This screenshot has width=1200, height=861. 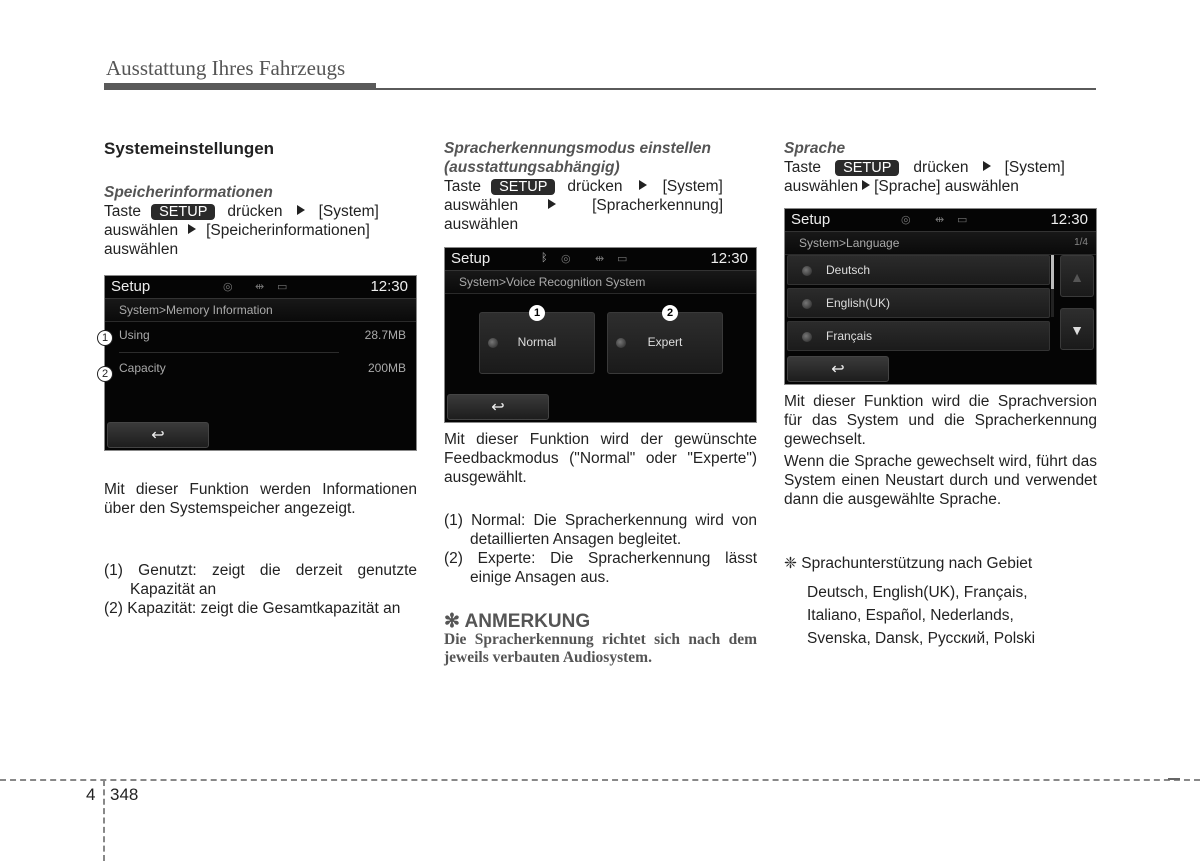 What do you see at coordinates (918, 270) in the screenshot?
I see `language-option-deutsch: Deutsch` at bounding box center [918, 270].